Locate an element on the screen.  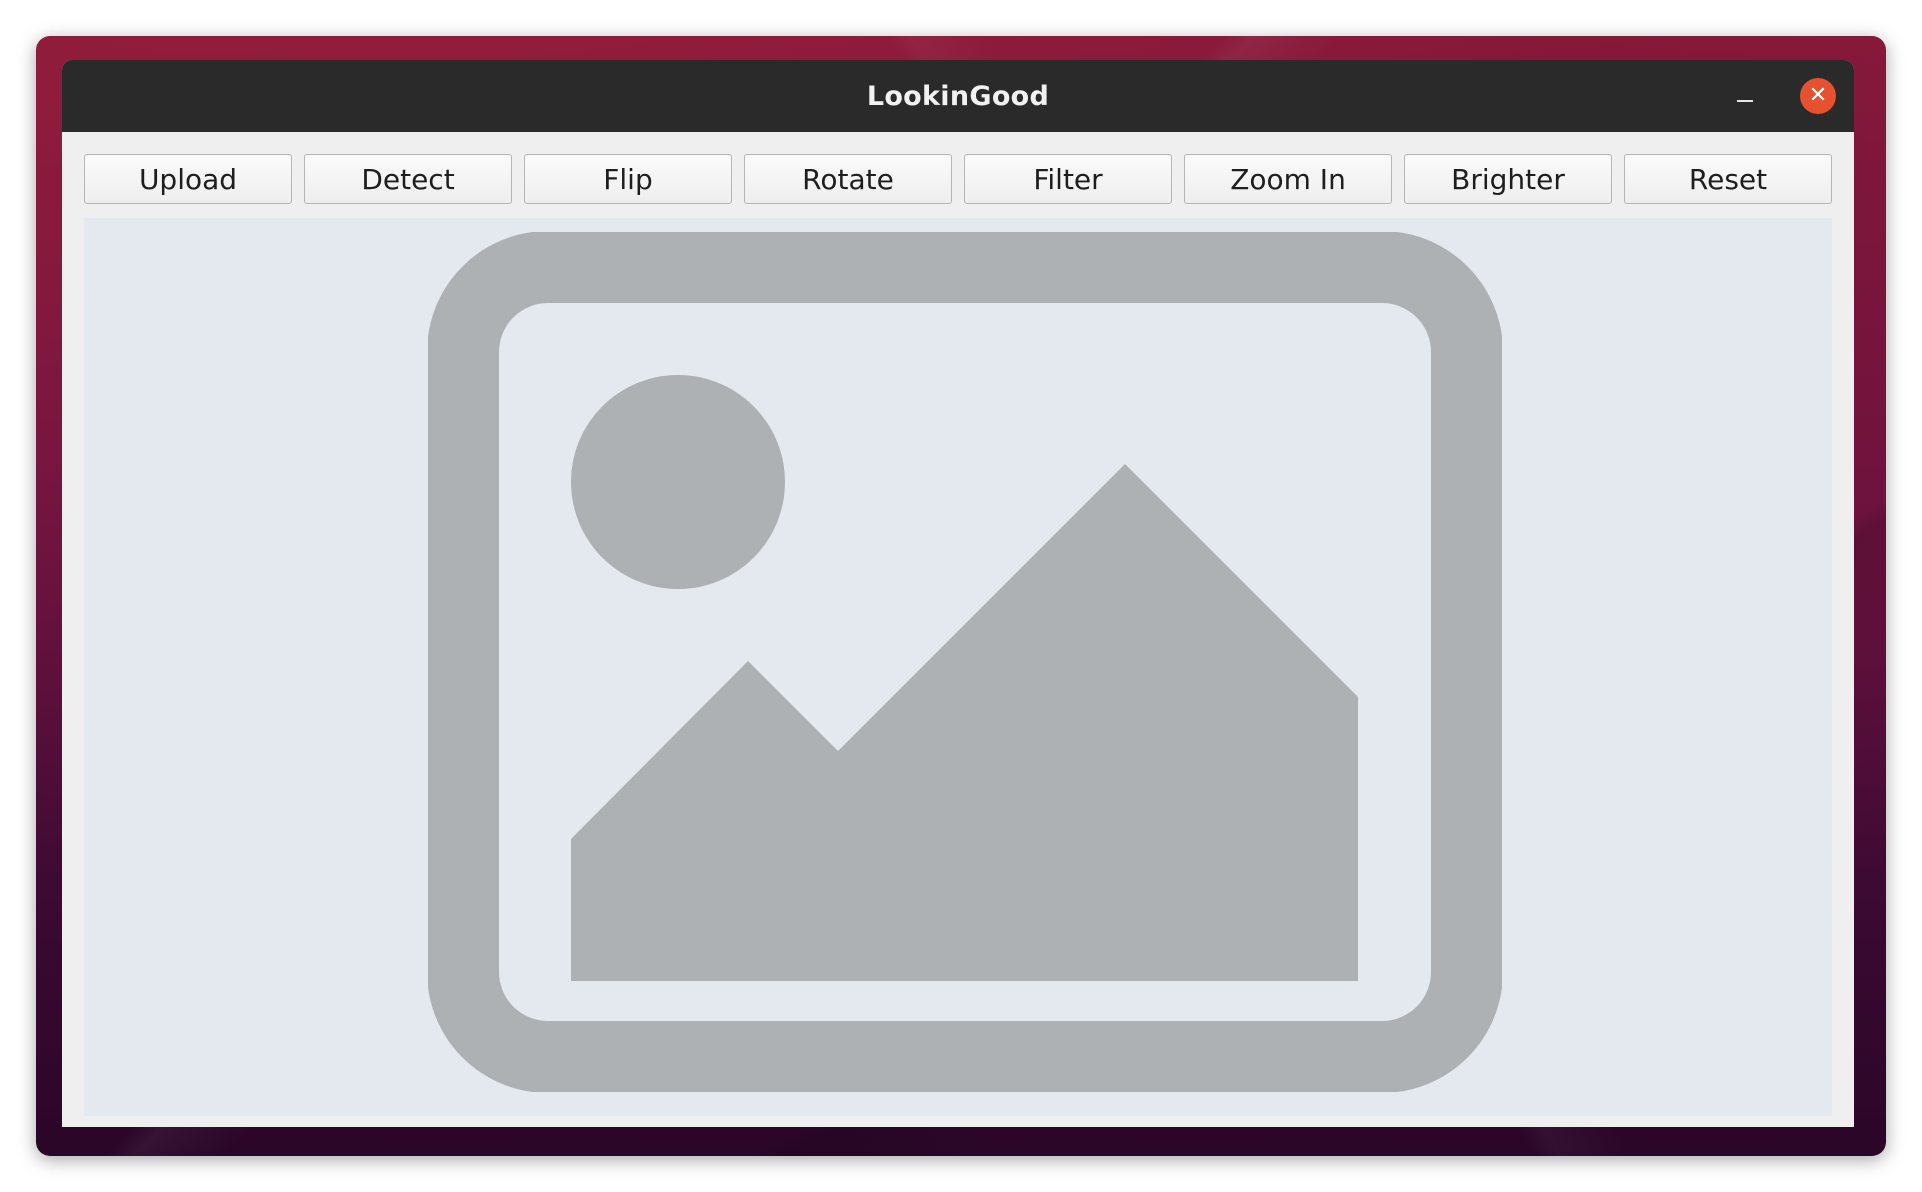
detect-button: Detect is located at coordinates (408, 179).